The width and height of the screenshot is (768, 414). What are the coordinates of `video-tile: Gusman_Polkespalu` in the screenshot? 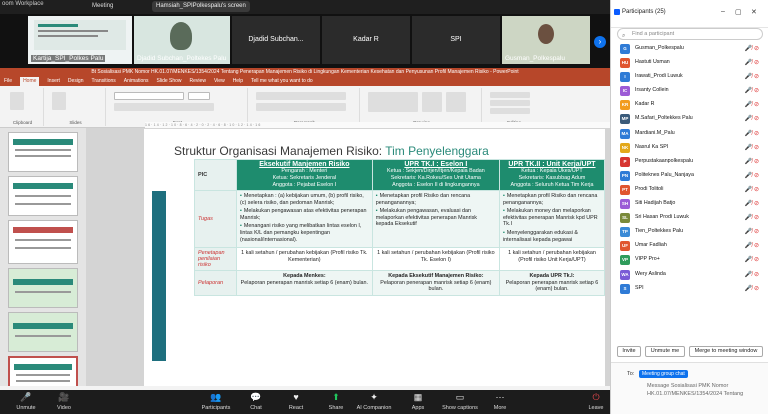 It's located at (546, 40).